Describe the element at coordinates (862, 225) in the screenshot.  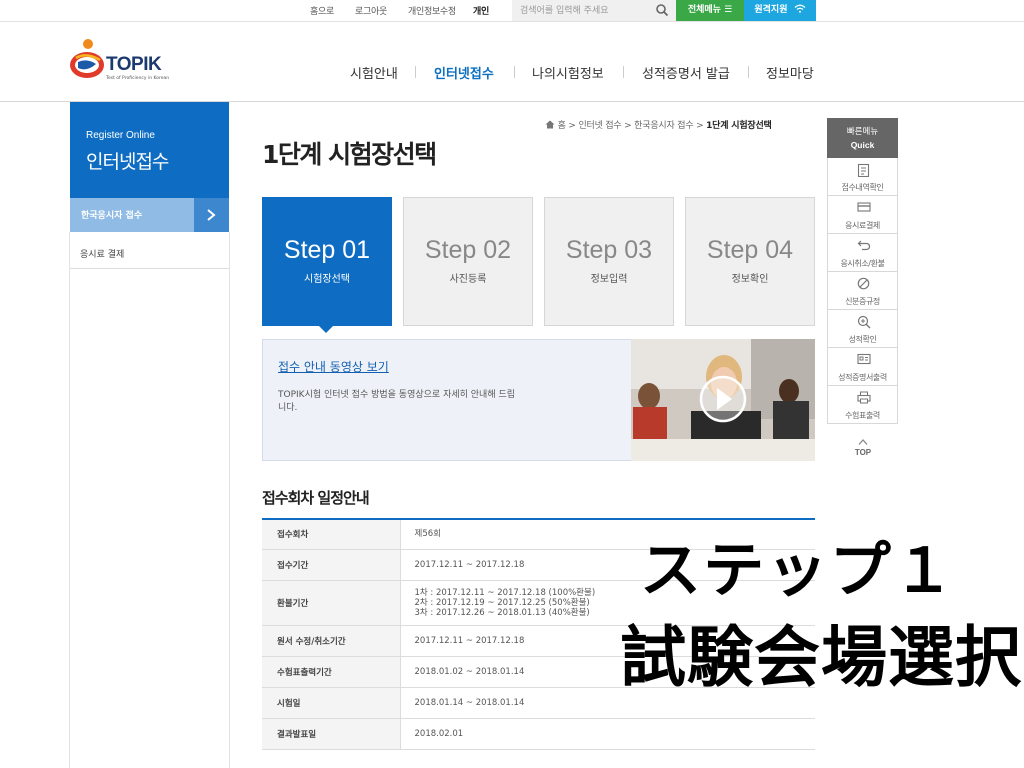
I see `quick-item-label: 응시료결제` at that location.